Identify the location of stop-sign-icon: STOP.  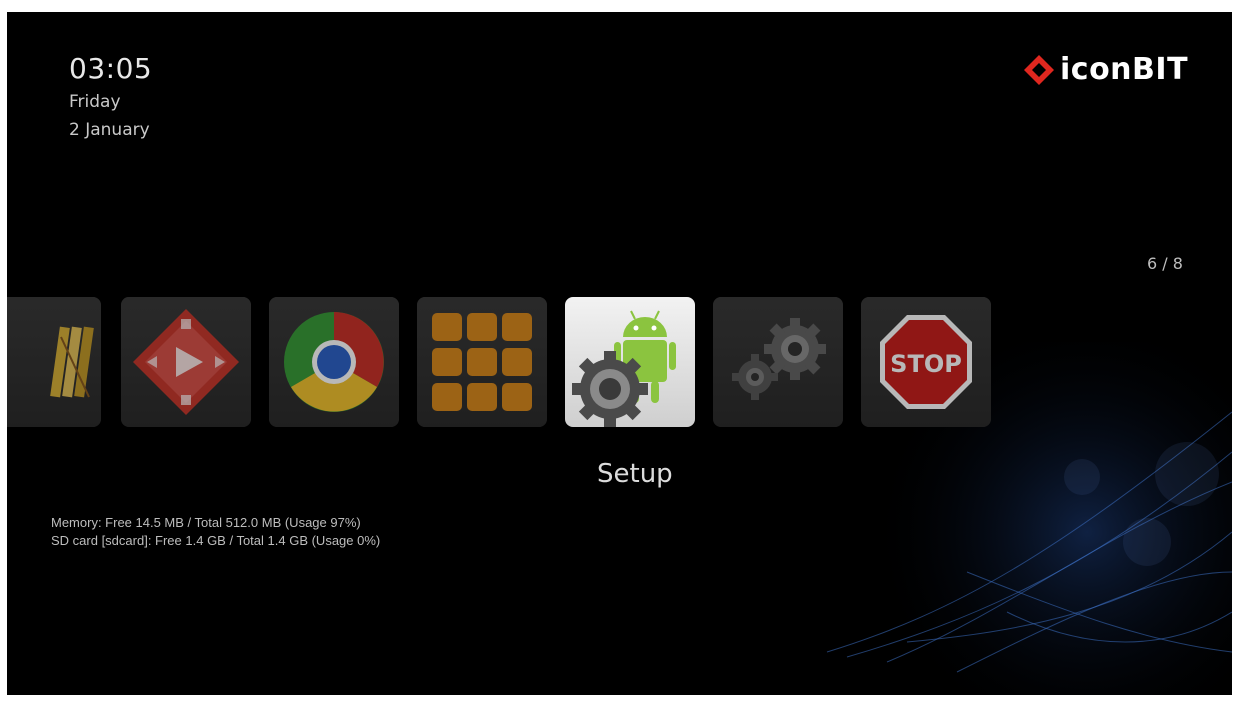
(926, 362).